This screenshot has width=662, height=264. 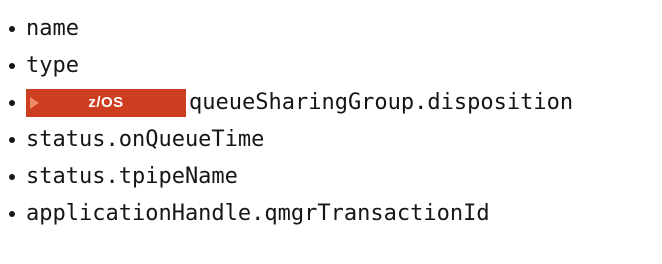 What do you see at coordinates (291, 176) in the screenshot?
I see `list-item: status.tpipeName` at bounding box center [291, 176].